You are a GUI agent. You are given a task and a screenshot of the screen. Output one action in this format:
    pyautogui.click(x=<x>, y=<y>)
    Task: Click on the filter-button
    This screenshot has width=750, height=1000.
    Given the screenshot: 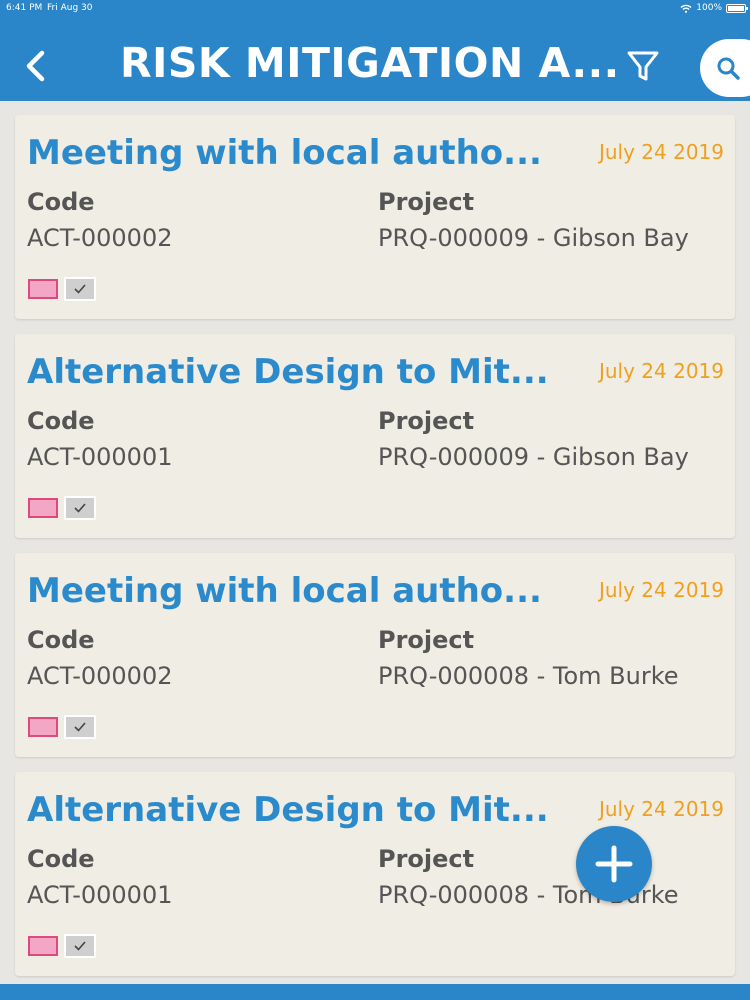 What is the action you would take?
    pyautogui.click(x=643, y=66)
    